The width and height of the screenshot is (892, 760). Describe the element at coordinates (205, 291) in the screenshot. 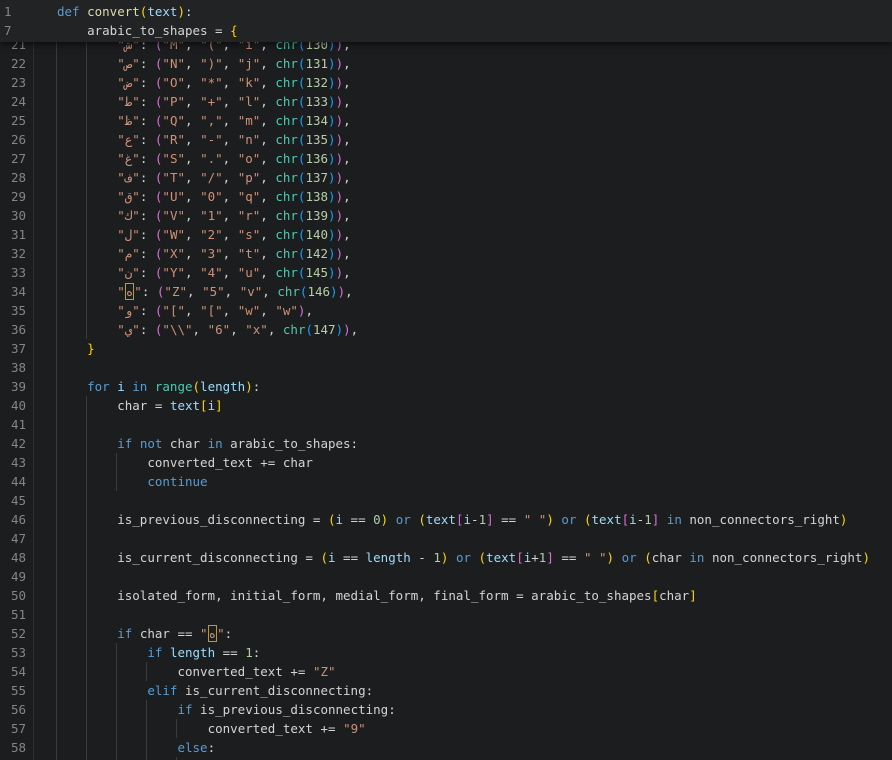

I see `code-text: "ه": ("Z", "5", "v", chr(146)),` at that location.